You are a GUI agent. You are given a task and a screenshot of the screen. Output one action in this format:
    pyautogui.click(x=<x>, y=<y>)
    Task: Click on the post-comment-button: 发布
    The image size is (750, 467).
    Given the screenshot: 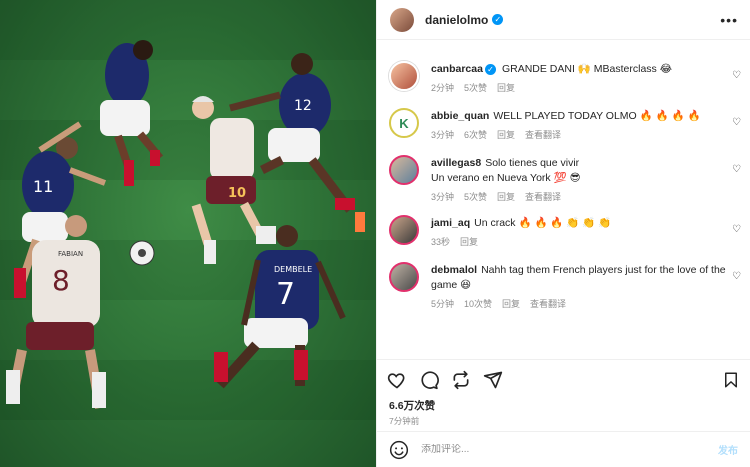 What is the action you would take?
    pyautogui.click(x=728, y=449)
    